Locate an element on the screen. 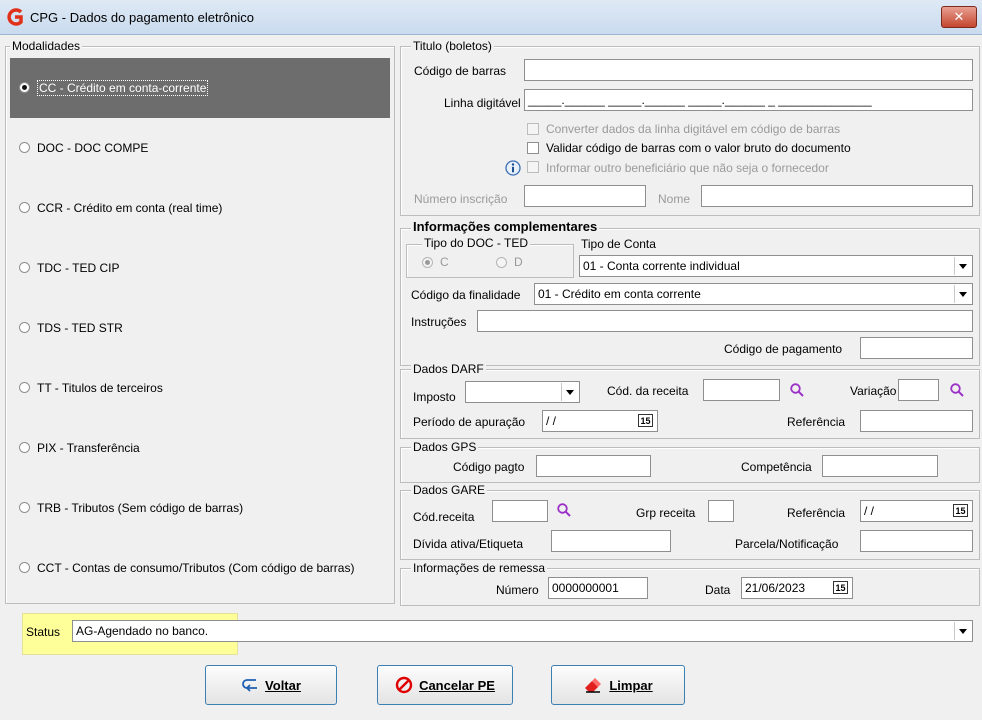 The width and height of the screenshot is (982, 720). data-input: 21/06/2023 15 is located at coordinates (797, 588).